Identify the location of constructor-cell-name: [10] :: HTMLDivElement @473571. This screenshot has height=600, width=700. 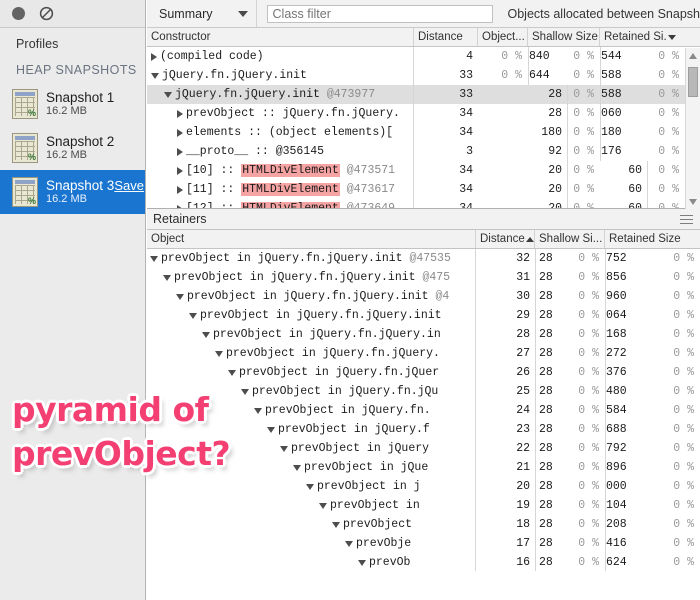
(280, 170).